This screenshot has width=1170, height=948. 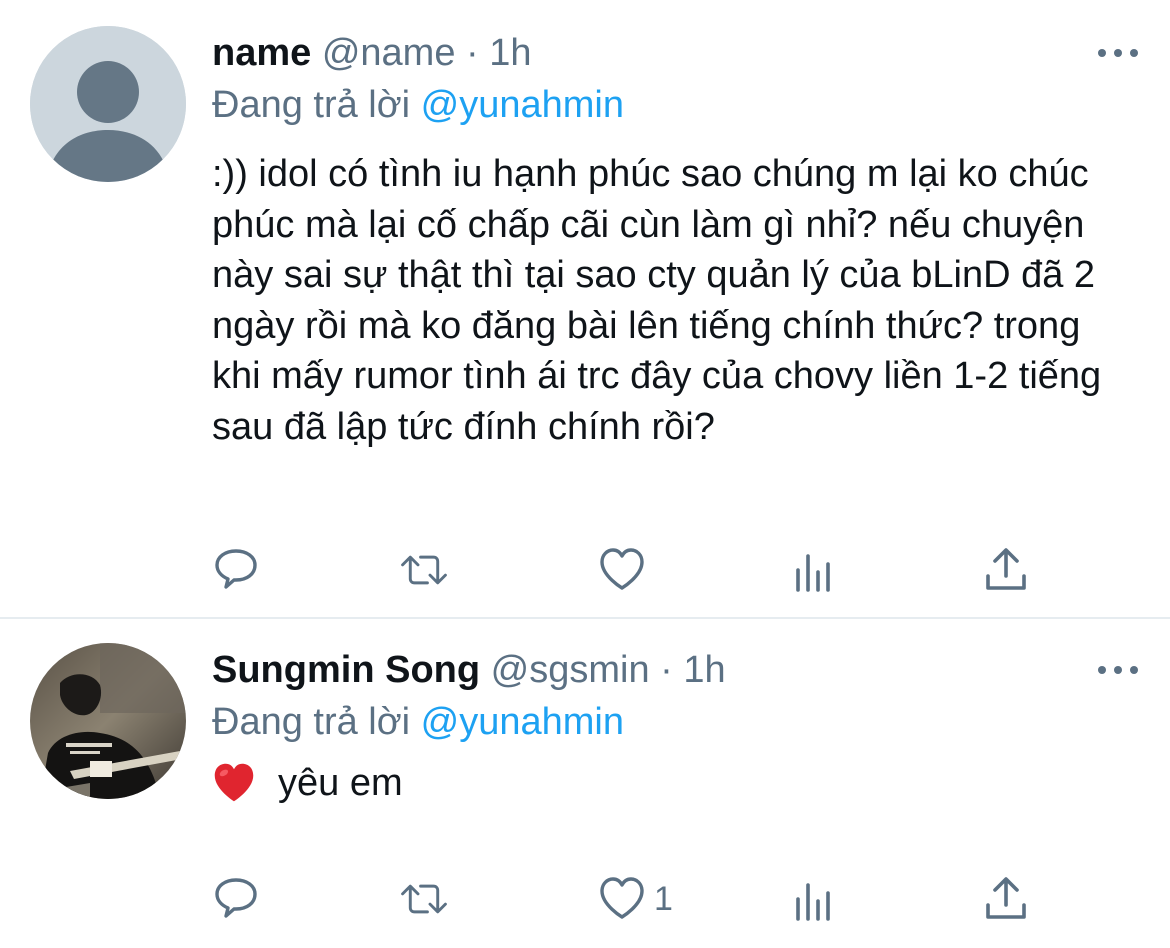 I want to click on user-photo-icon, so click(x=108, y=721).